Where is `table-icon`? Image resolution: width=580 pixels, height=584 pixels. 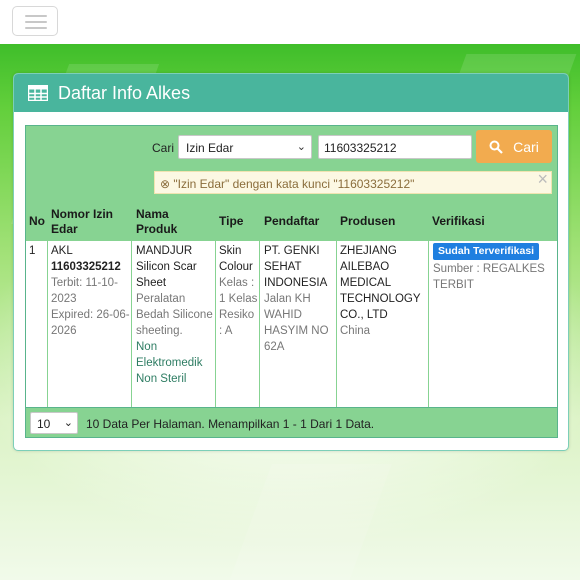 table-icon is located at coordinates (38, 93).